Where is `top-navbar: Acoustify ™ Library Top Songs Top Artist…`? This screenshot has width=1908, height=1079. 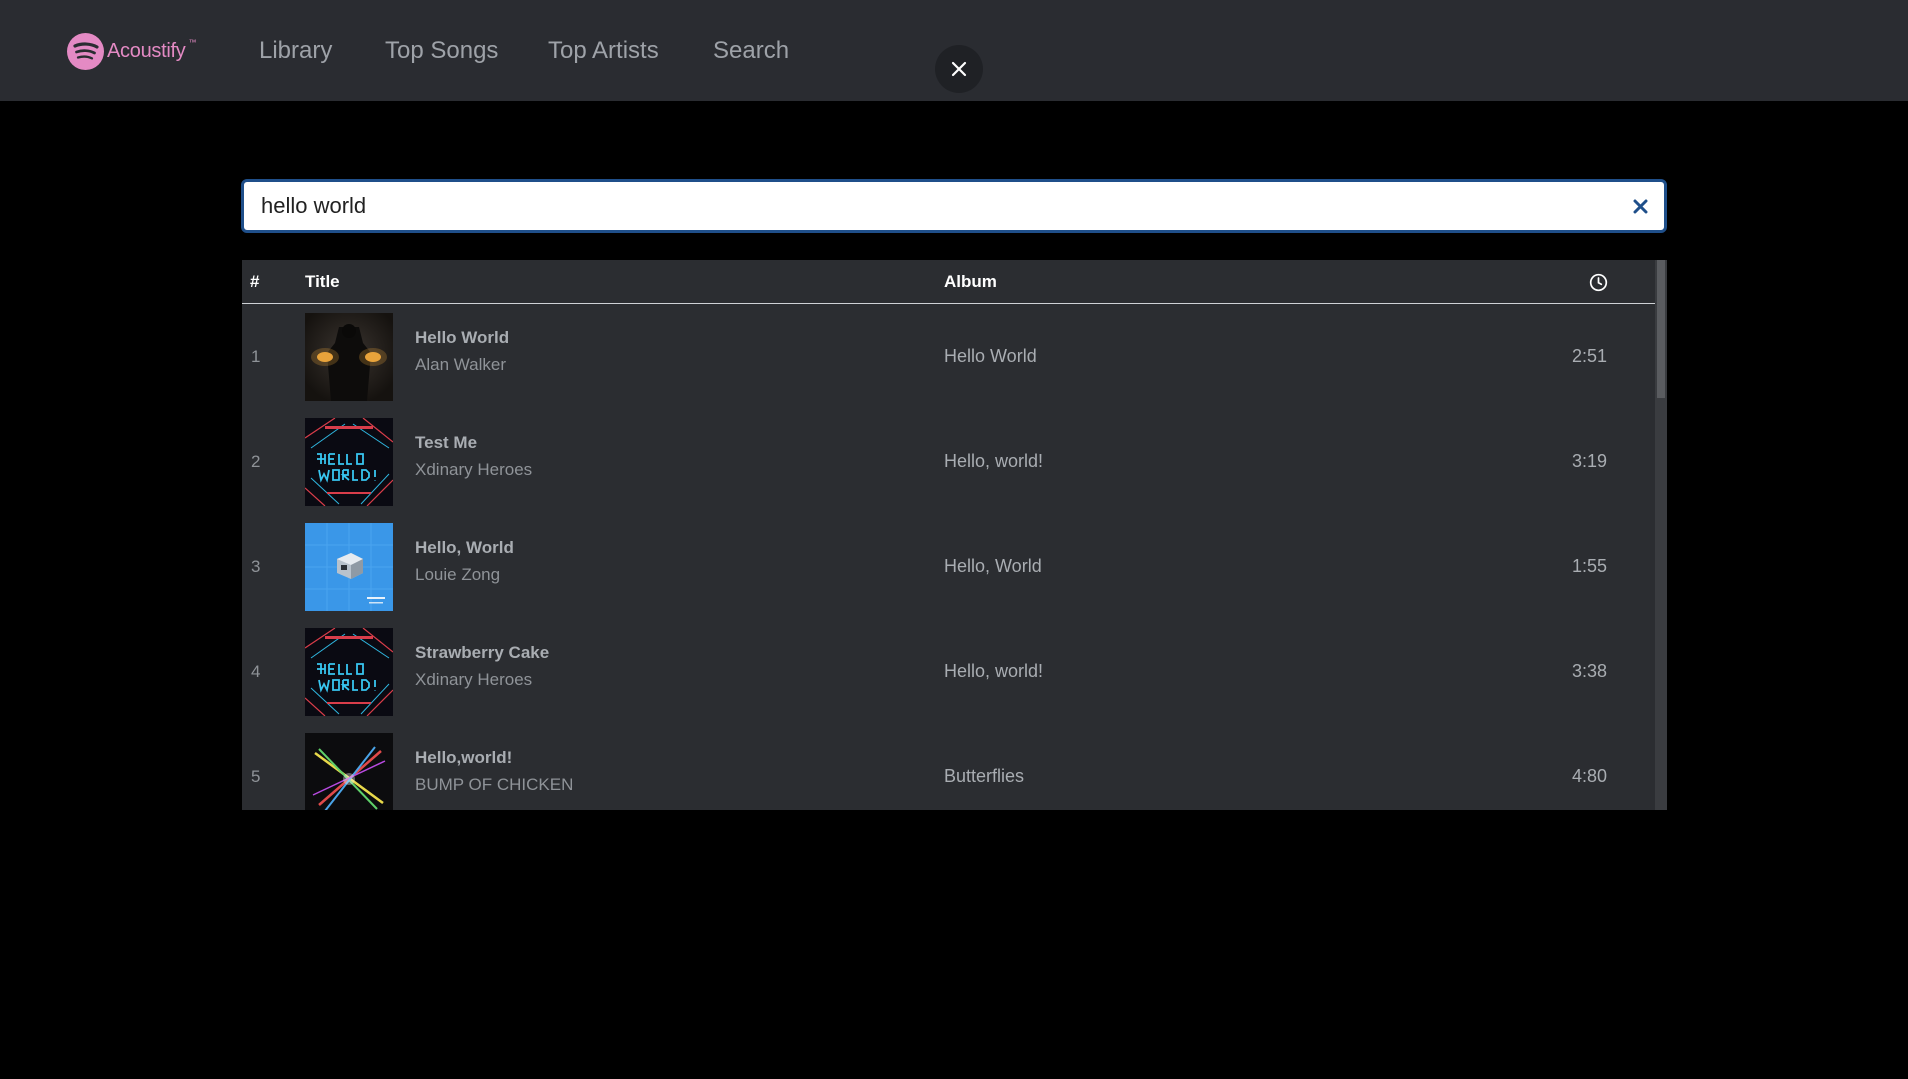 top-navbar: Acoustify ™ Library Top Songs Top Artist… is located at coordinates (954, 50).